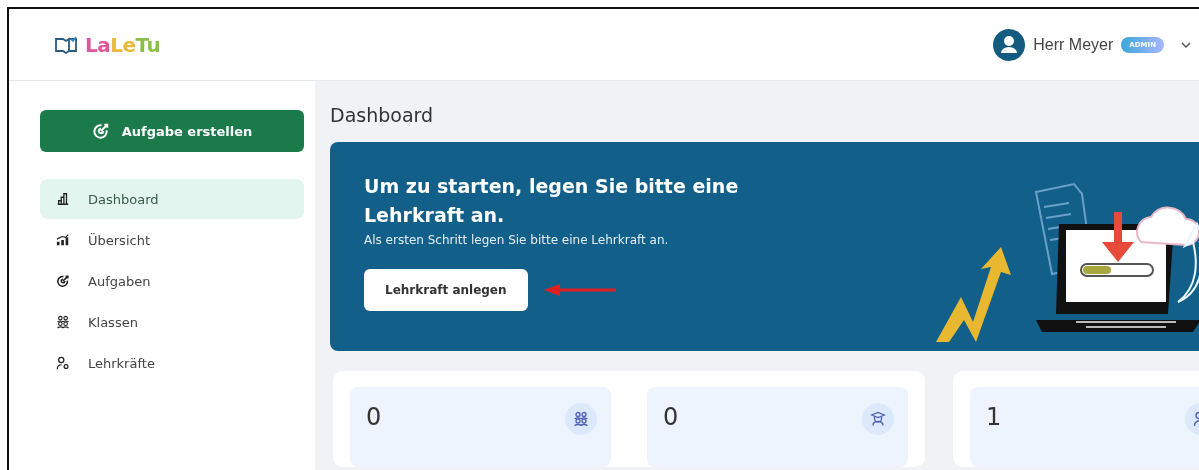  Describe the element at coordinates (119, 240) in the screenshot. I see `sidebar-item-label: Übersicht` at that location.